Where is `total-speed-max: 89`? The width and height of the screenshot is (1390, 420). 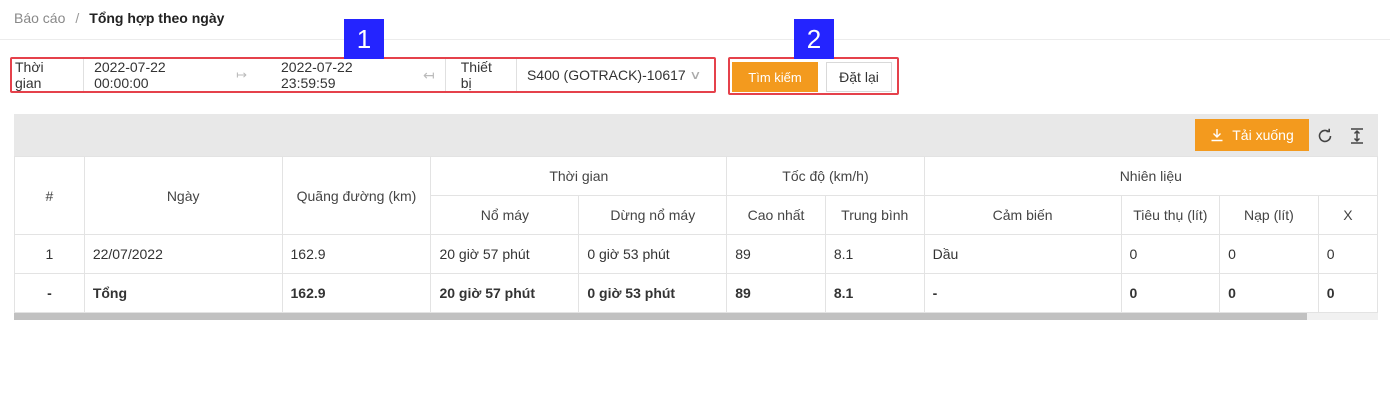 total-speed-max: 89 is located at coordinates (776, 293).